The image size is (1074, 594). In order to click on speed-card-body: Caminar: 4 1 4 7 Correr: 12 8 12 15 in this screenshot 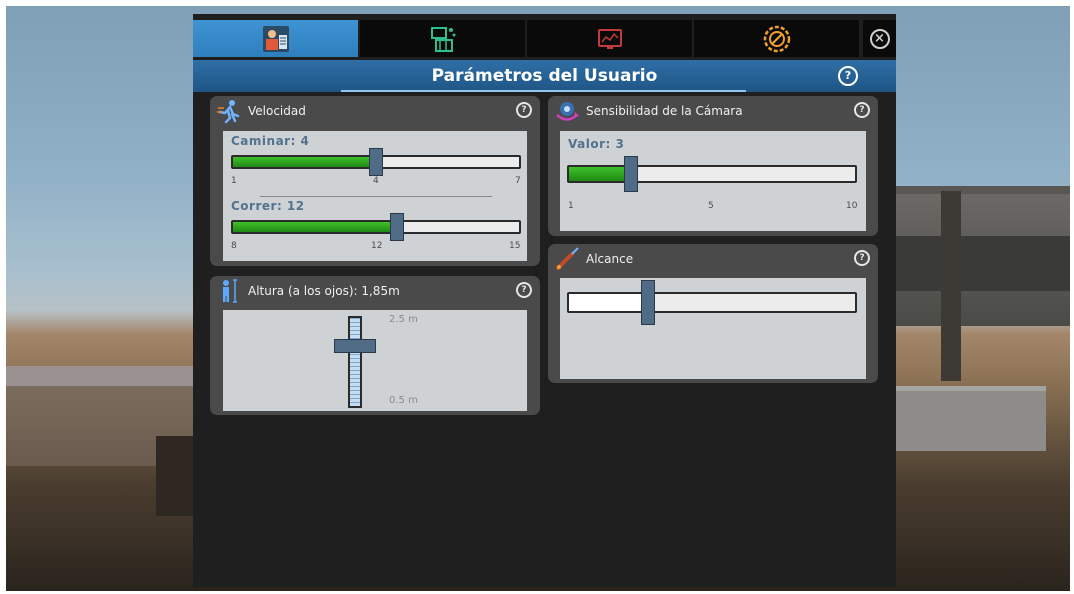, I will do `click(375, 196)`.